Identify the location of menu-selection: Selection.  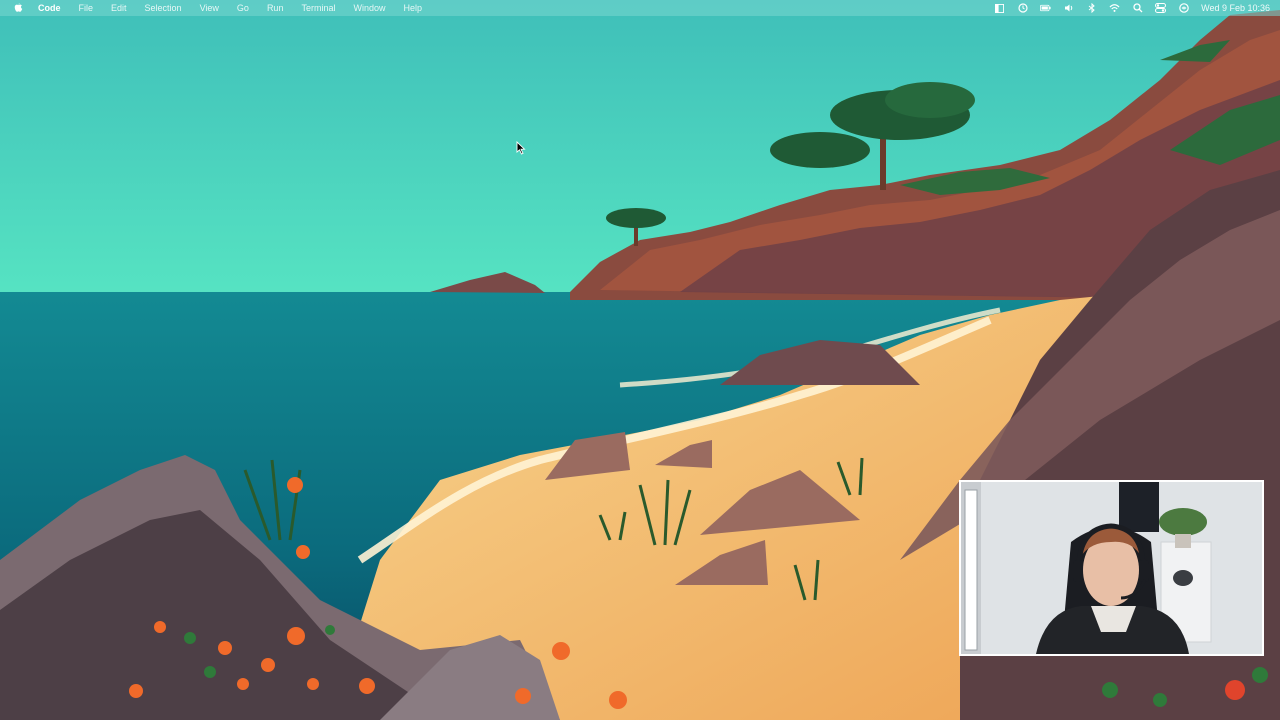
(163, 8).